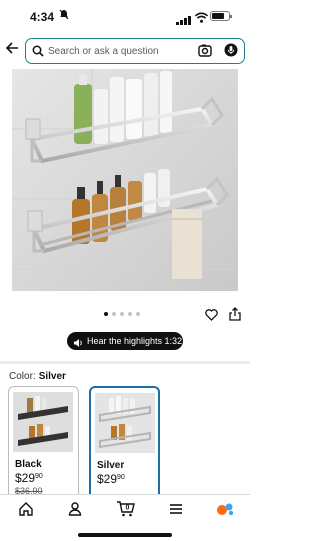 This screenshot has width=320, height=541. Describe the element at coordinates (231, 52) in the screenshot. I see `microphone-icon` at that location.